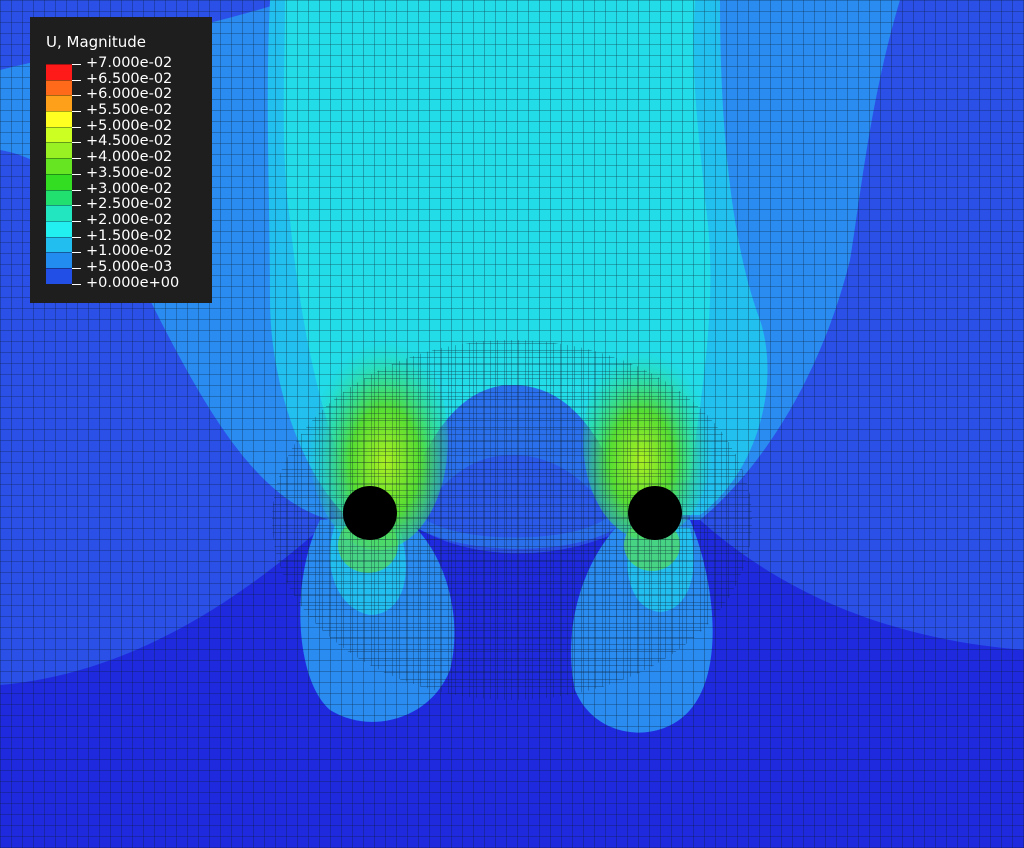  I want to click on legend-label: +1.000e-02, so click(142, 252).